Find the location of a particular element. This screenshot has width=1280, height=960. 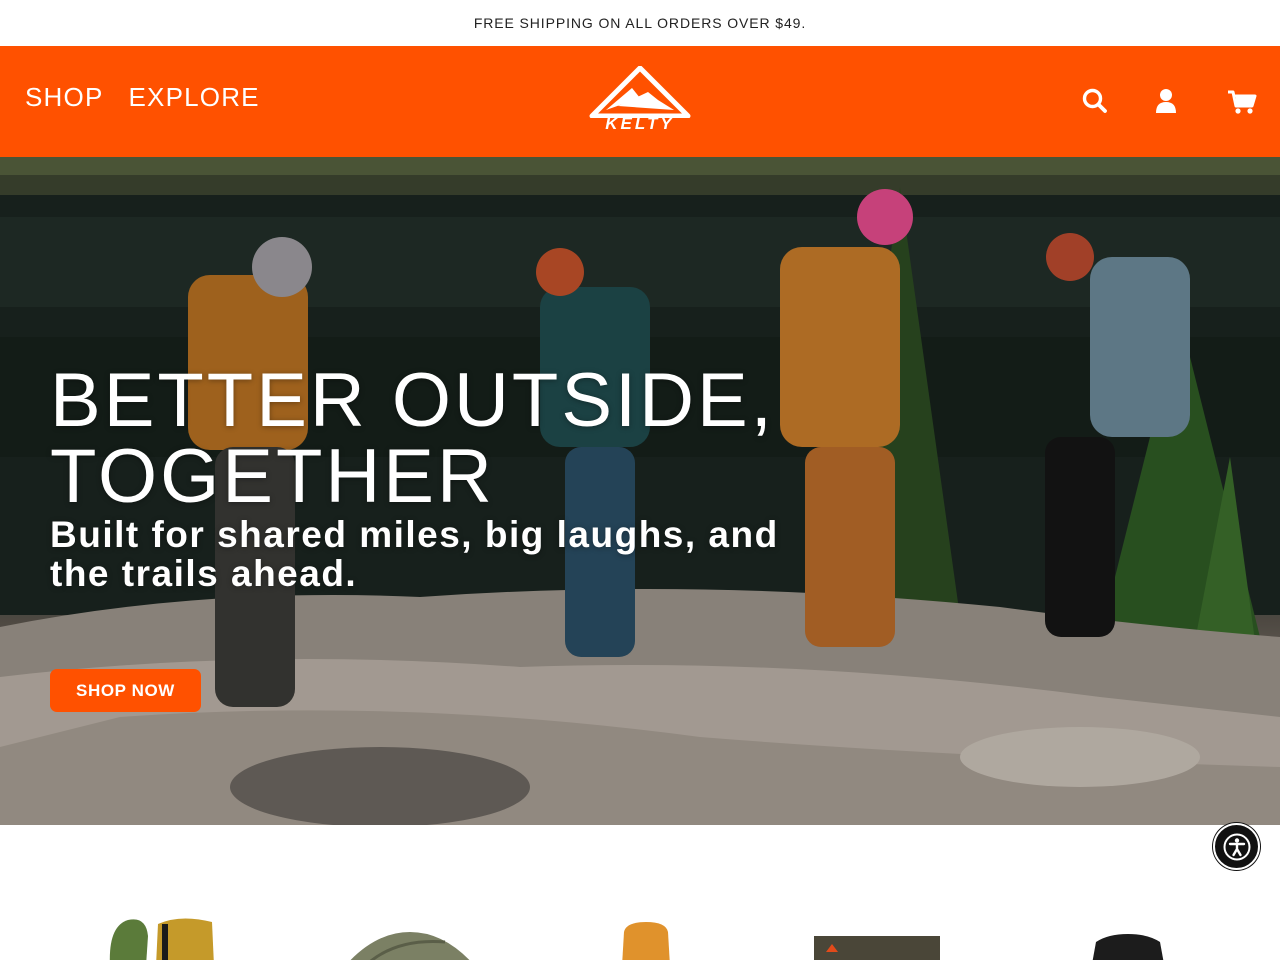

announcement-bar: FREE SHIPPING ON ALL ORDERS OVER $49. is located at coordinates (640, 23).